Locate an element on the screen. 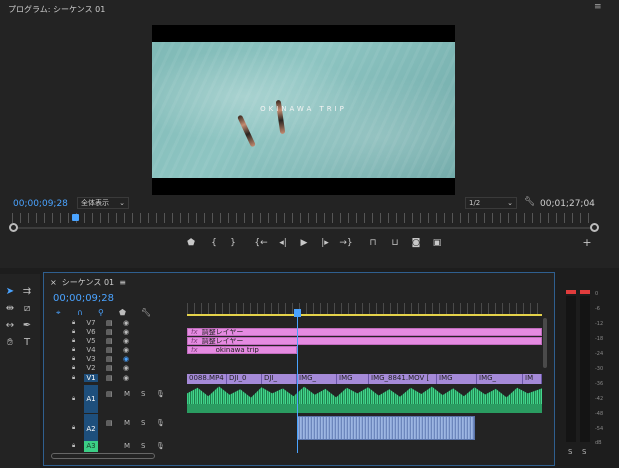 The image size is (619, 468). linked-selection-icon: ⚲ is located at coordinates (101, 312).